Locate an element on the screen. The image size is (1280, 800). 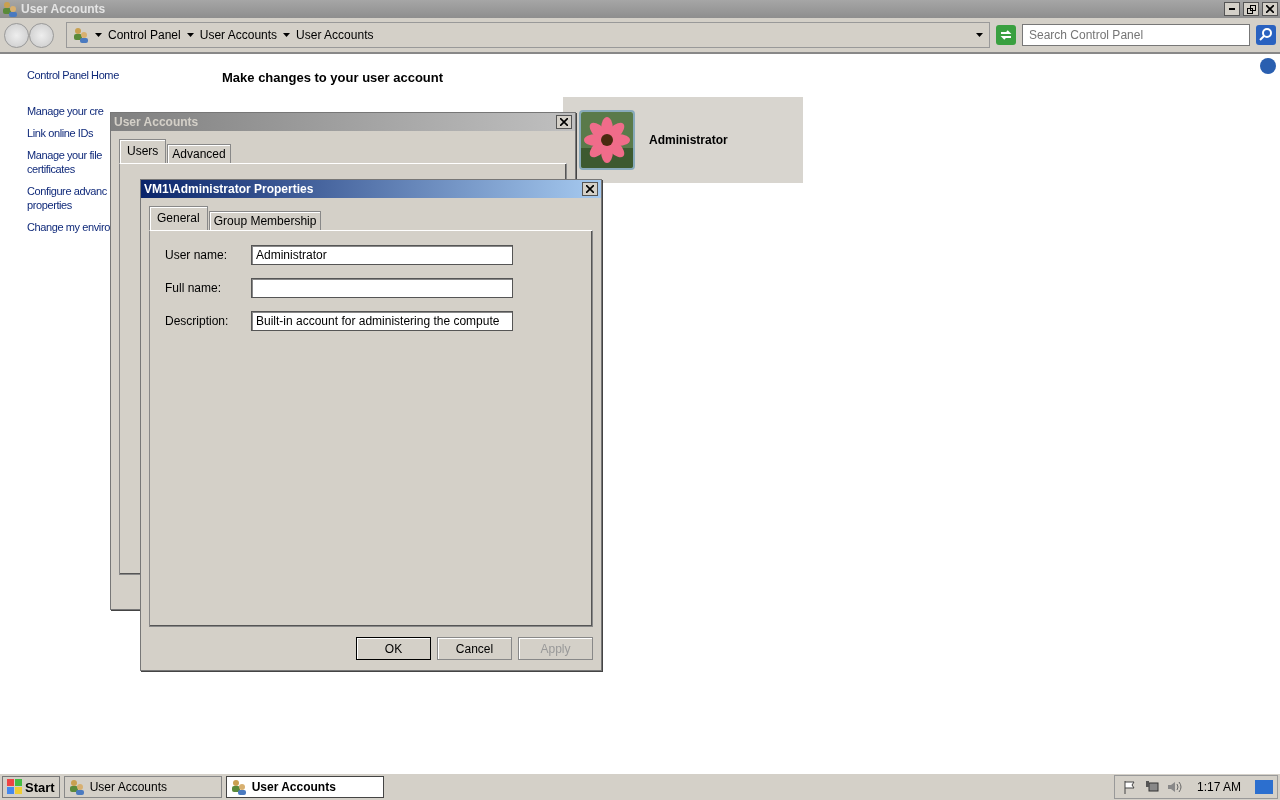
refresh-icon is located at coordinates (1006, 35).